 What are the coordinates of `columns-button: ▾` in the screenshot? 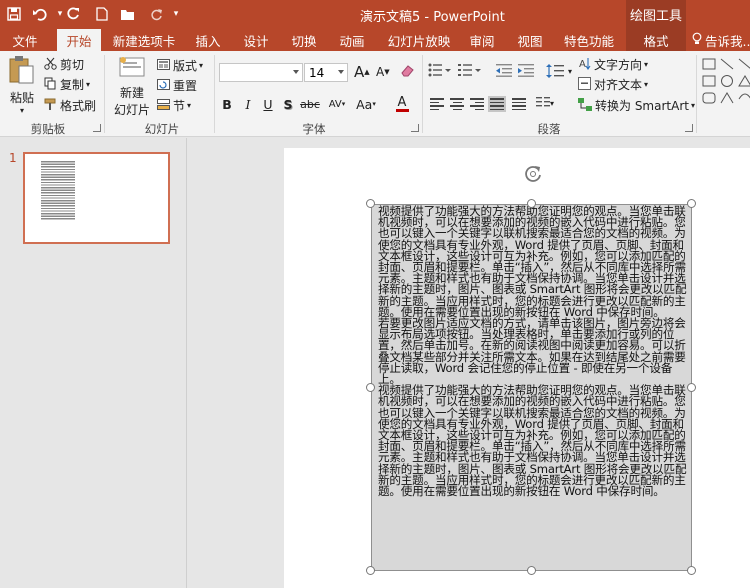 It's located at (545, 103).